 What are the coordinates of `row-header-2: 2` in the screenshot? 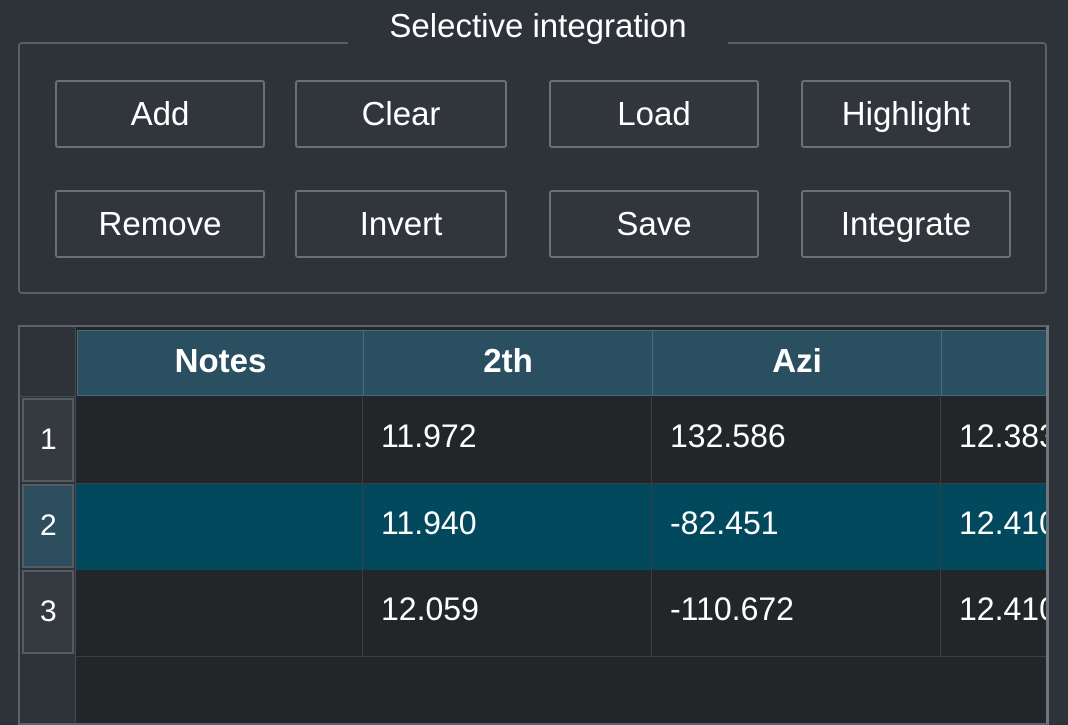 It's located at (48, 526).